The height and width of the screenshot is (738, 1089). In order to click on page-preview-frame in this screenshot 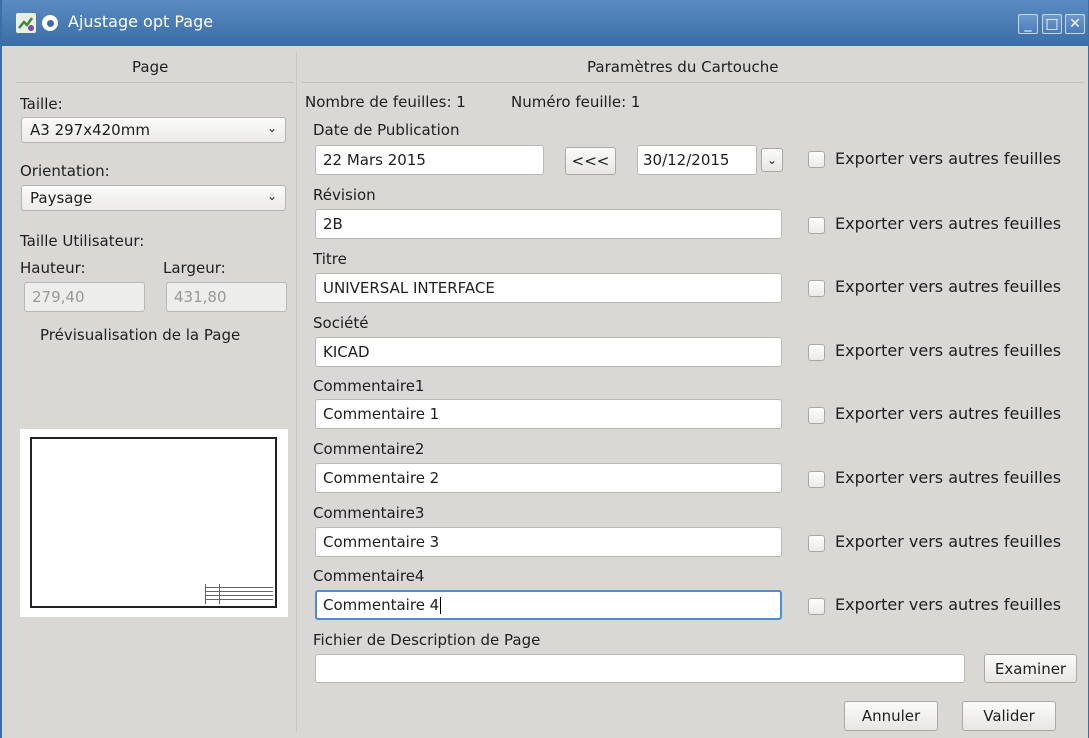, I will do `click(153, 522)`.